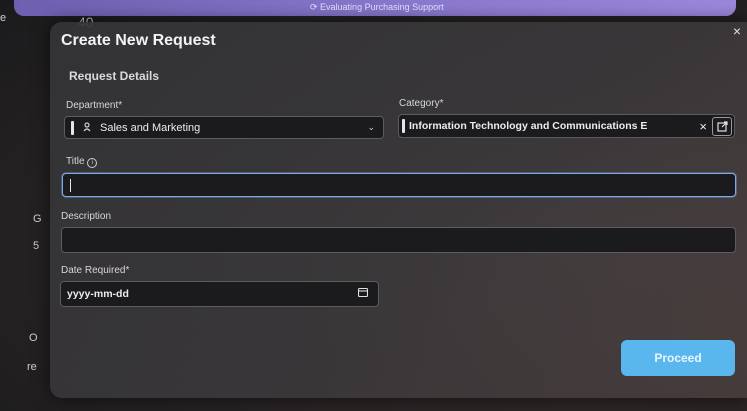 This screenshot has height=411, width=747. I want to click on category-label: Category*, so click(421, 103).